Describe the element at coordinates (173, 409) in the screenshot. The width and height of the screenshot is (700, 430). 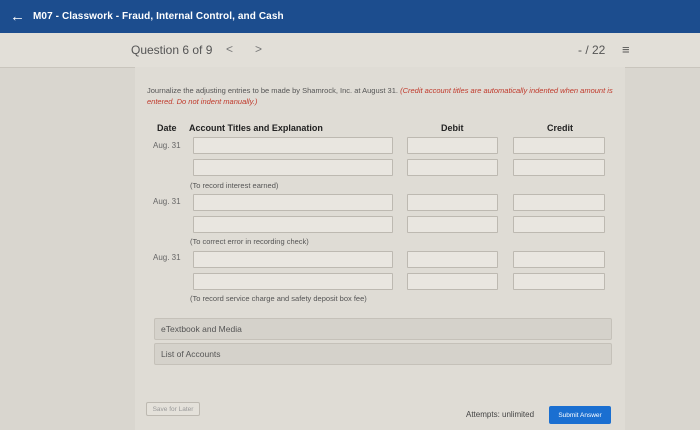
I see `save-for-later-button: Save for Later` at that location.